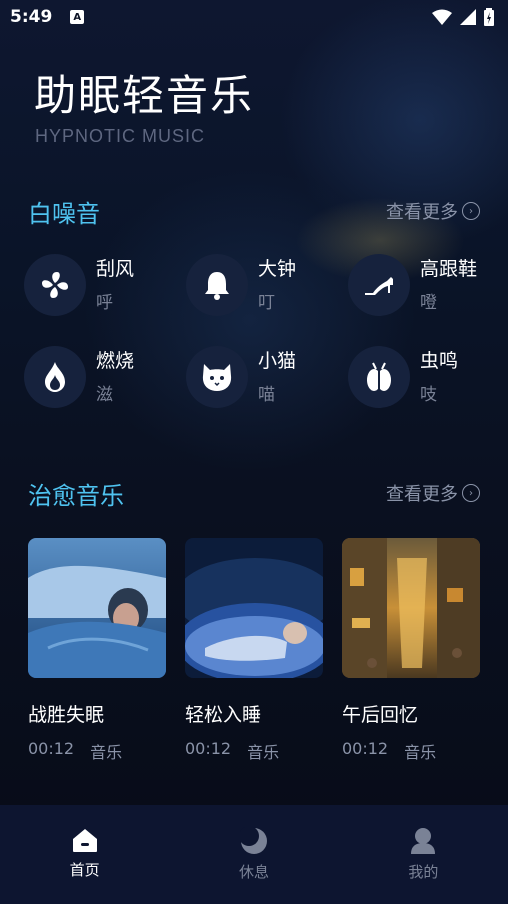 The image size is (508, 904). What do you see at coordinates (104, 303) in the screenshot?
I see `noise-sound: 呼` at bounding box center [104, 303].